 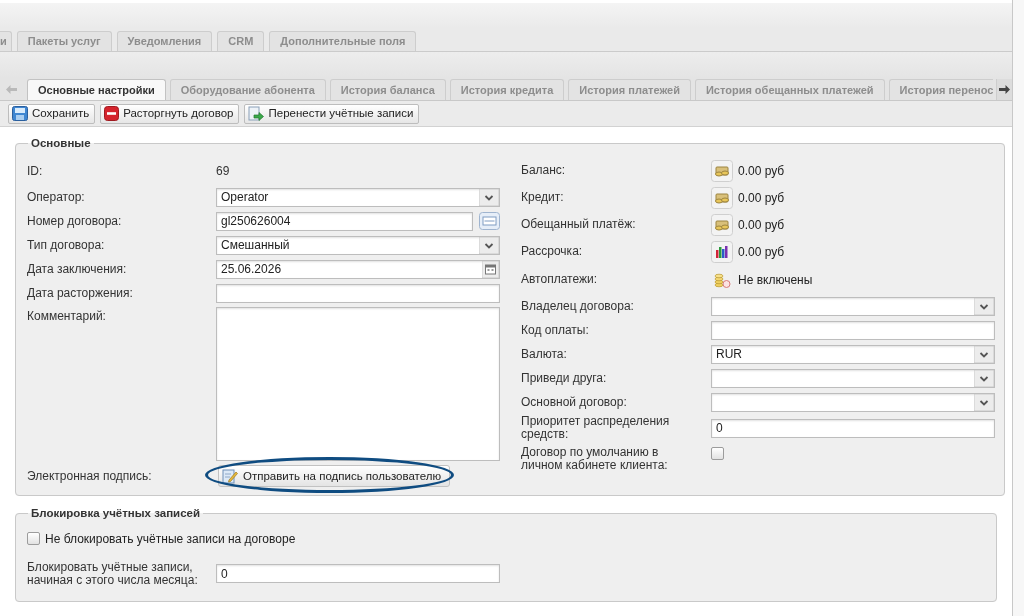 What do you see at coordinates (853, 354) in the screenshot?
I see `dropdown-field: RUR` at bounding box center [853, 354].